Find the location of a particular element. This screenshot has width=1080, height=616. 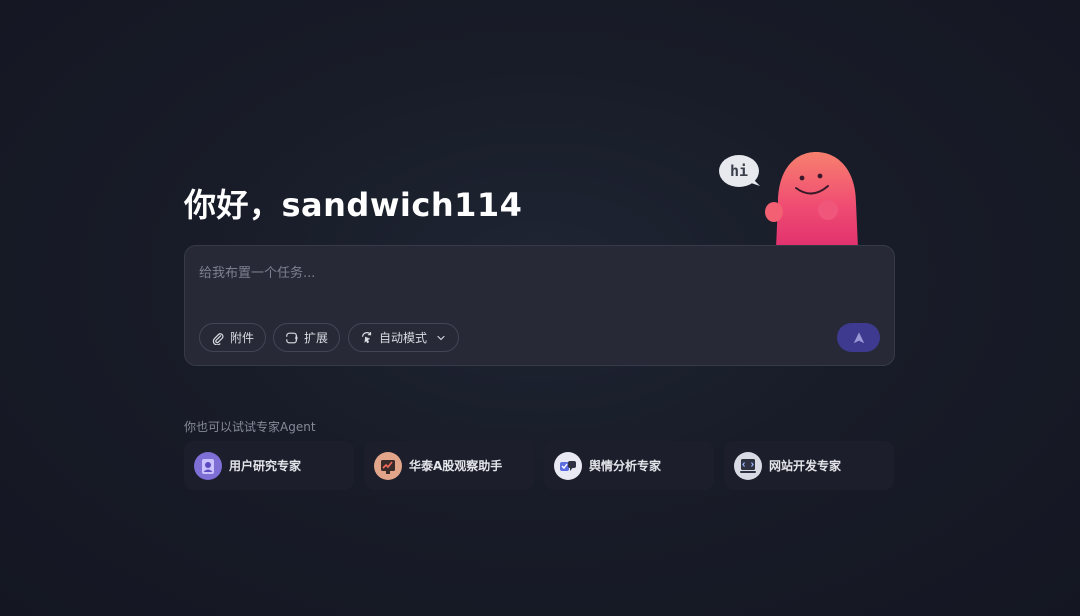

chevron-down-icon is located at coordinates (441, 337).